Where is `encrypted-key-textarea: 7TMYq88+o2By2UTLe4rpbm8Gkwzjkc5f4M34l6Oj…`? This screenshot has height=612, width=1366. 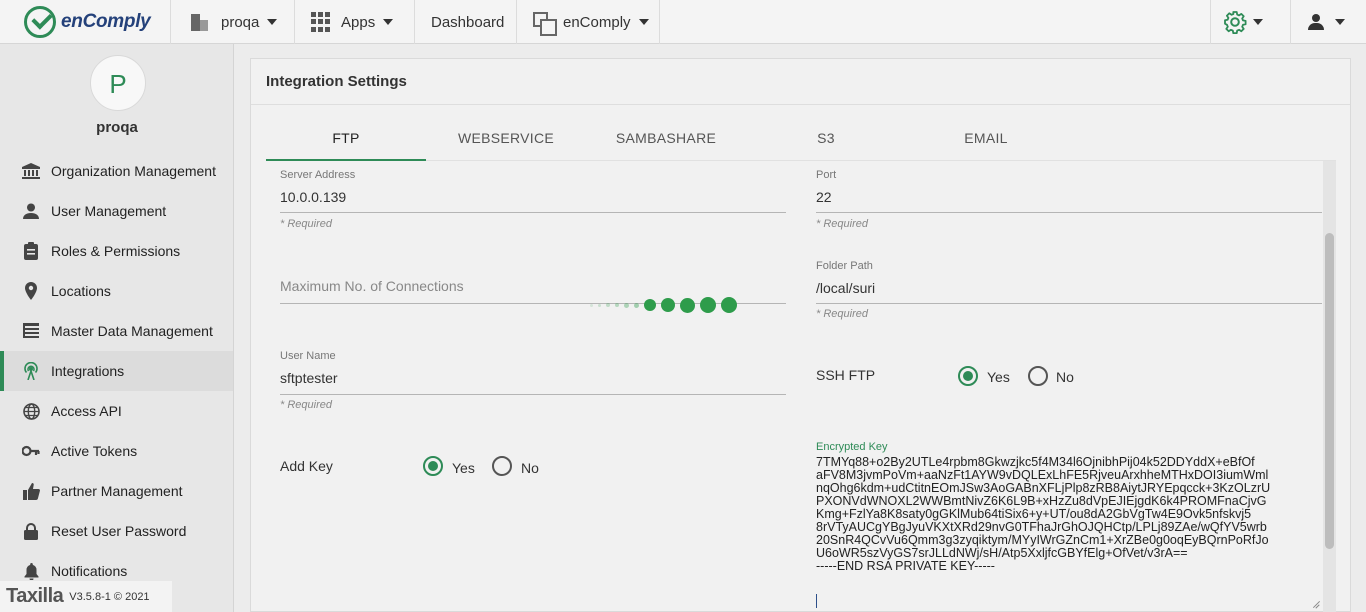
encrypted-key-textarea: 7TMYq88+o2By2UTLe4rpbm8Gkwzjkc5f4M34l6Oj… is located at coordinates (1069, 534).